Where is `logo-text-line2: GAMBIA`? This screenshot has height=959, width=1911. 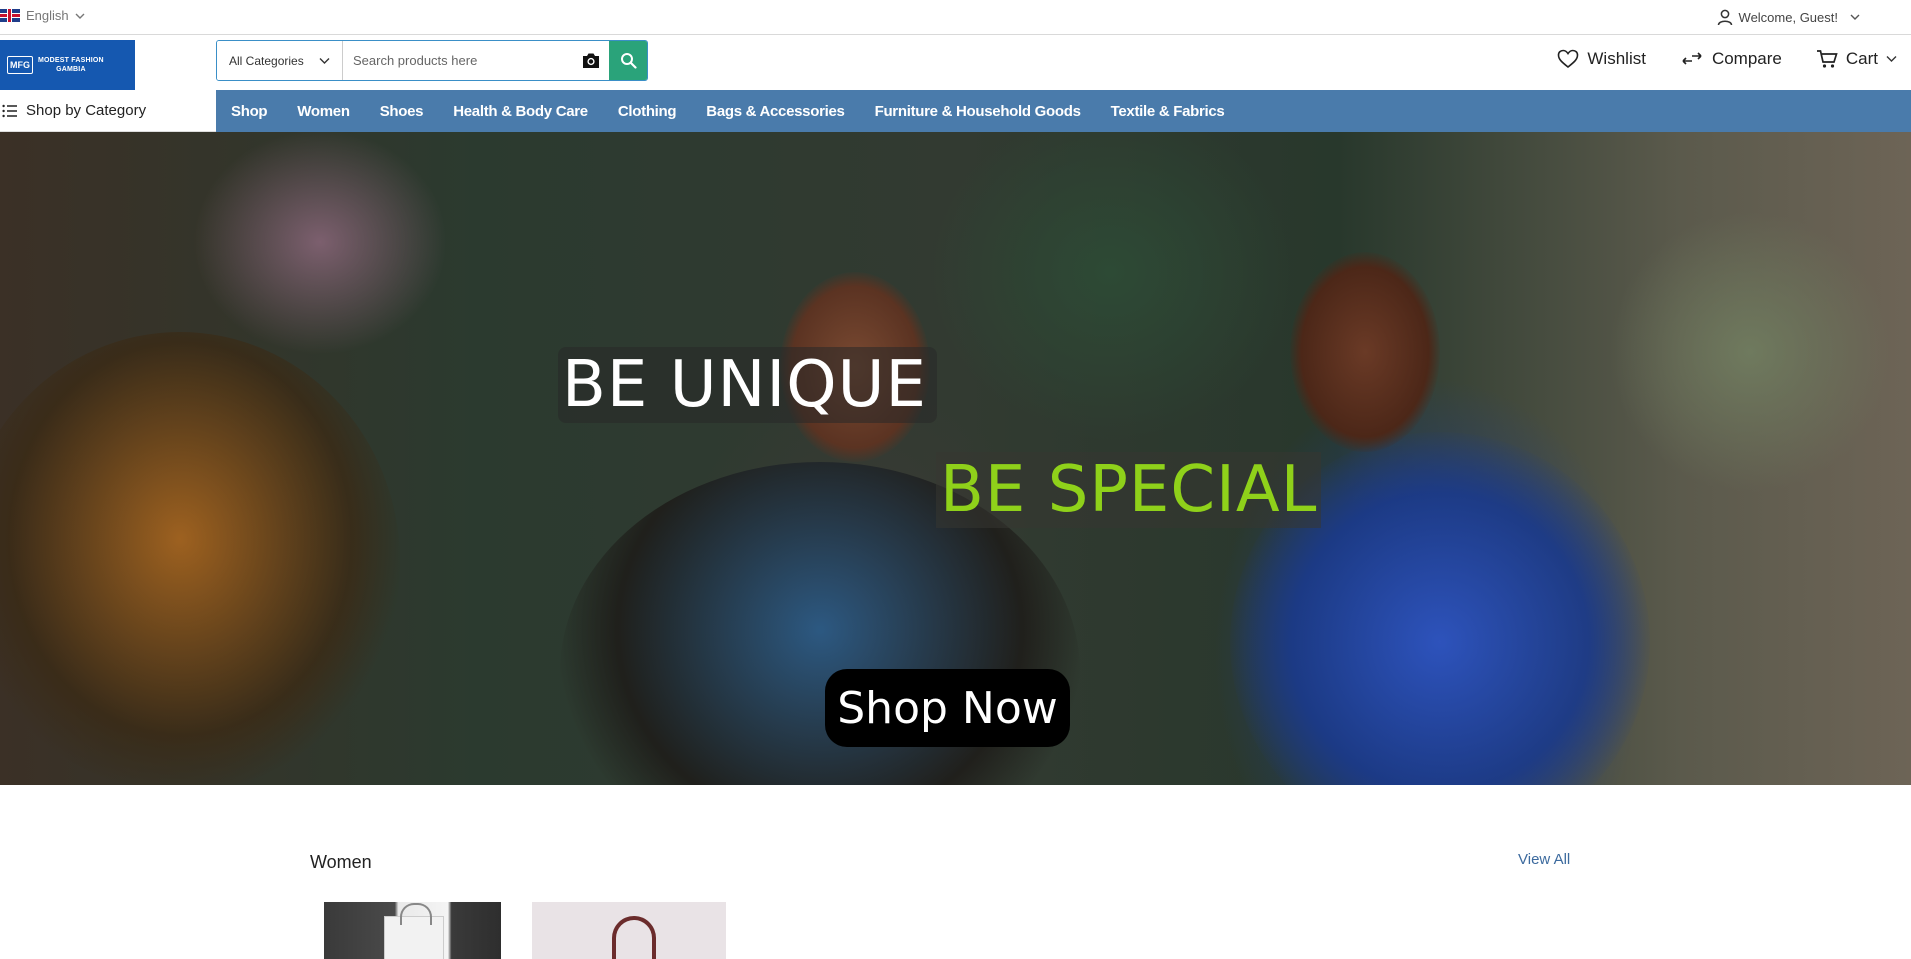
logo-text-line2: GAMBIA is located at coordinates (71, 69).